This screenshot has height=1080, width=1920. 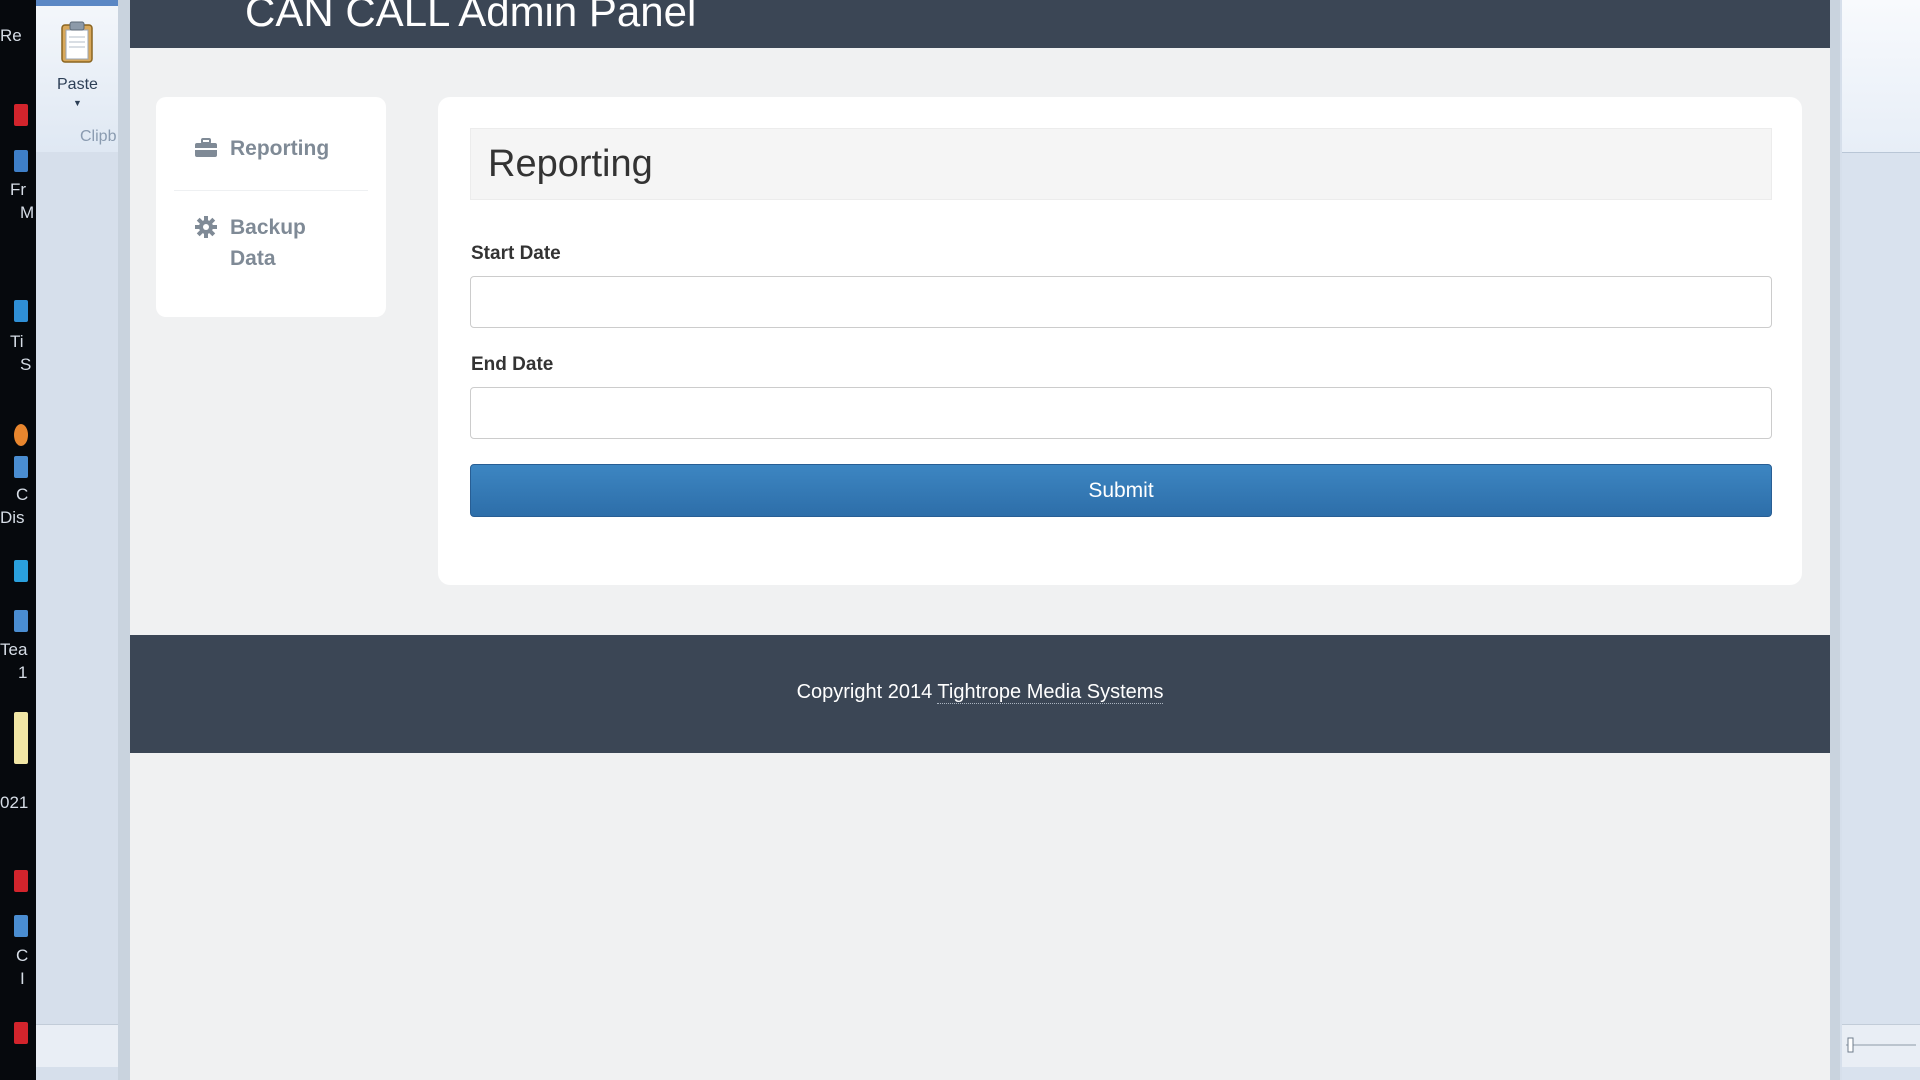 I want to click on background-status-bar, so click(x=77, y=1045).